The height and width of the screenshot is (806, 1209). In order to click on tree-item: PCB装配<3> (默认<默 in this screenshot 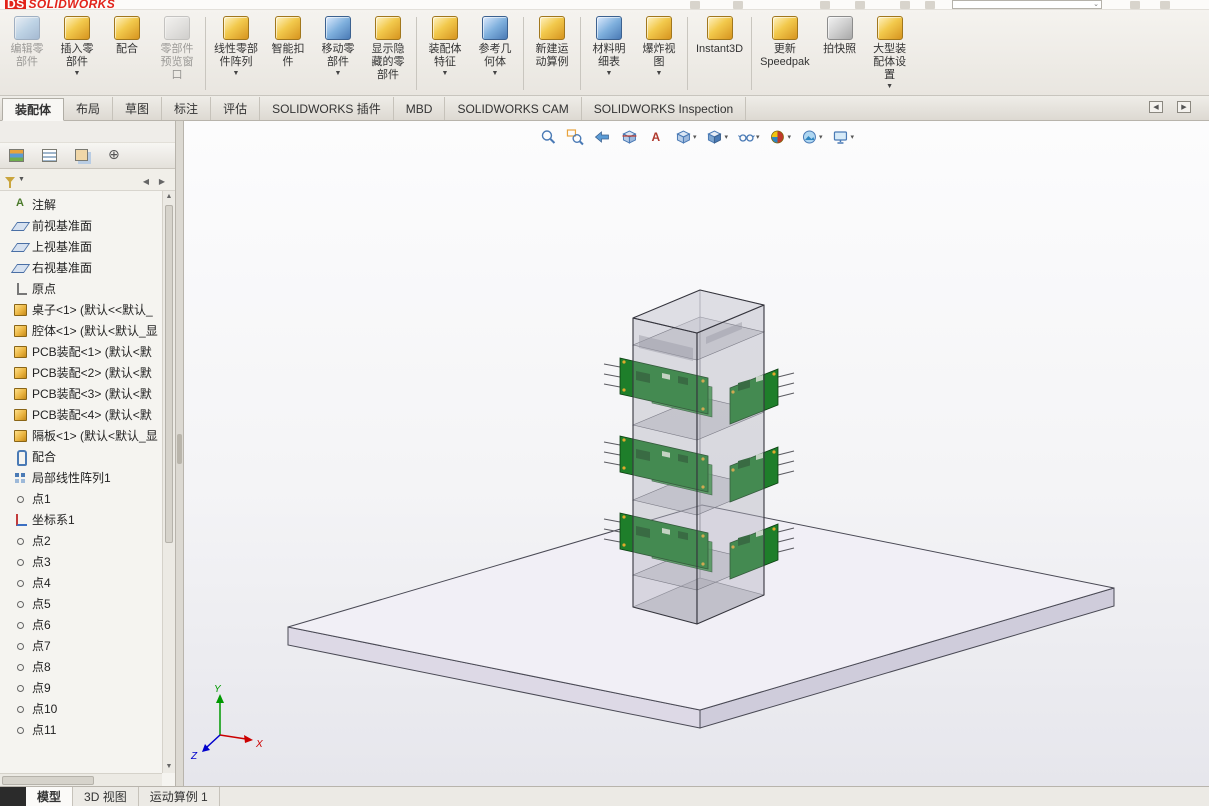, I will do `click(81, 393)`.